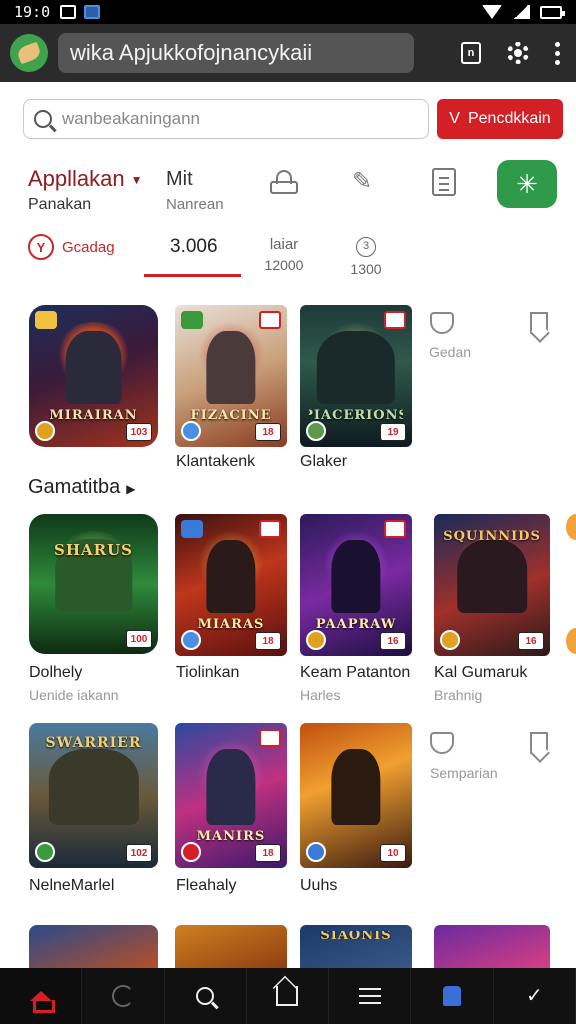 The width and height of the screenshot is (576, 1024). What do you see at coordinates (231, 585) in the screenshot?
I see `game-card: MIARAS 18` at bounding box center [231, 585].